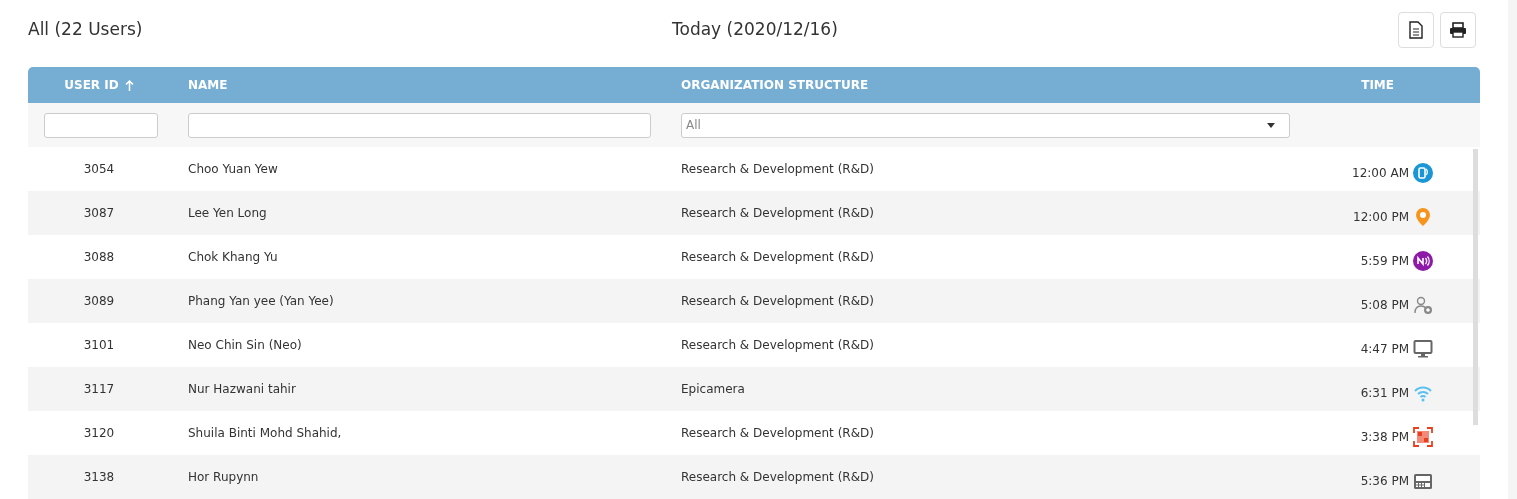 This screenshot has height=499, width=1517. Describe the element at coordinates (1423, 217) in the screenshot. I see `location-pin-icon` at that location.